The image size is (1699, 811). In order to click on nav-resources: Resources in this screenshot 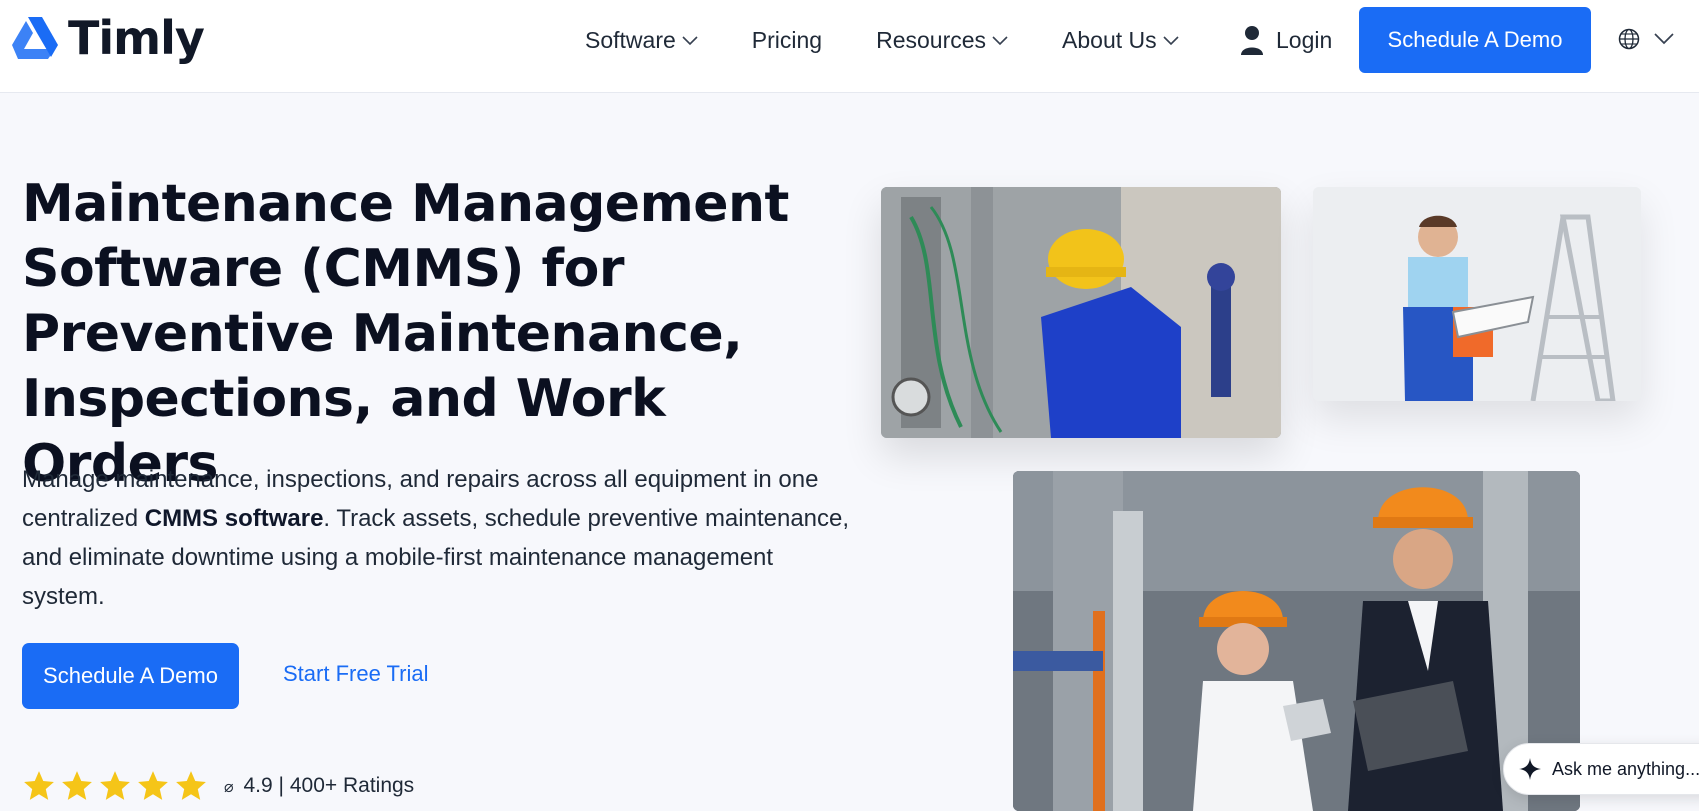, I will do `click(942, 40)`.